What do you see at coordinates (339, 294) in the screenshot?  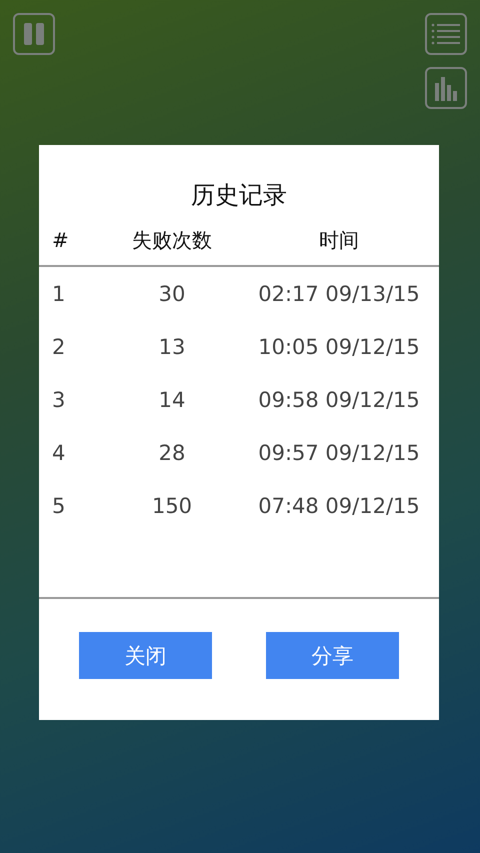 I see `table-cell-text: 02:17 09/13/15` at bounding box center [339, 294].